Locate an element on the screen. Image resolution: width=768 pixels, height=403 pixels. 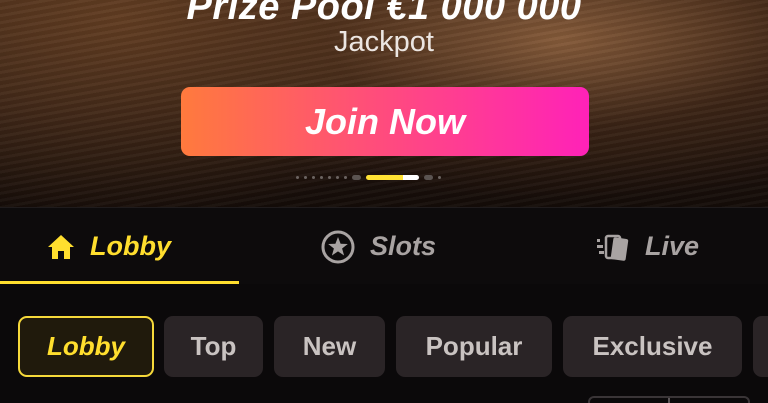
home-icon is located at coordinates (61, 247).